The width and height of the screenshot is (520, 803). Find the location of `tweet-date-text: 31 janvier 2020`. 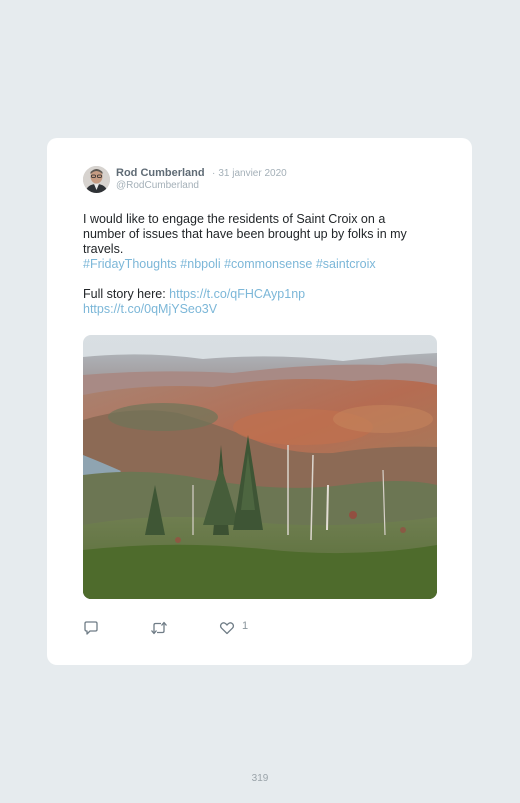

tweet-date-text: 31 janvier 2020 is located at coordinates (252, 173).